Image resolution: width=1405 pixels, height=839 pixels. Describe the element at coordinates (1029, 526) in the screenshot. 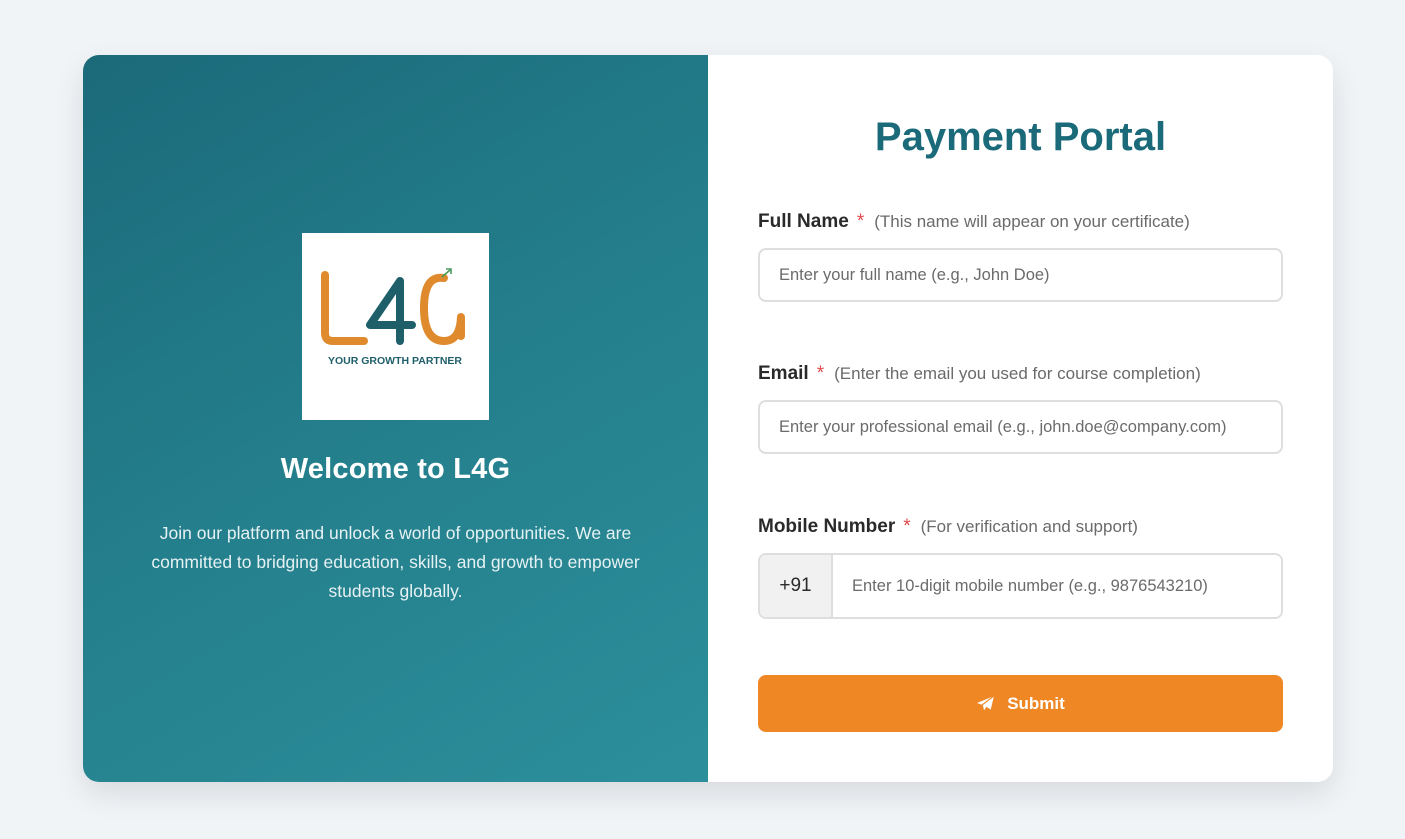

I see `mobile-hint: (For verification and support)` at that location.